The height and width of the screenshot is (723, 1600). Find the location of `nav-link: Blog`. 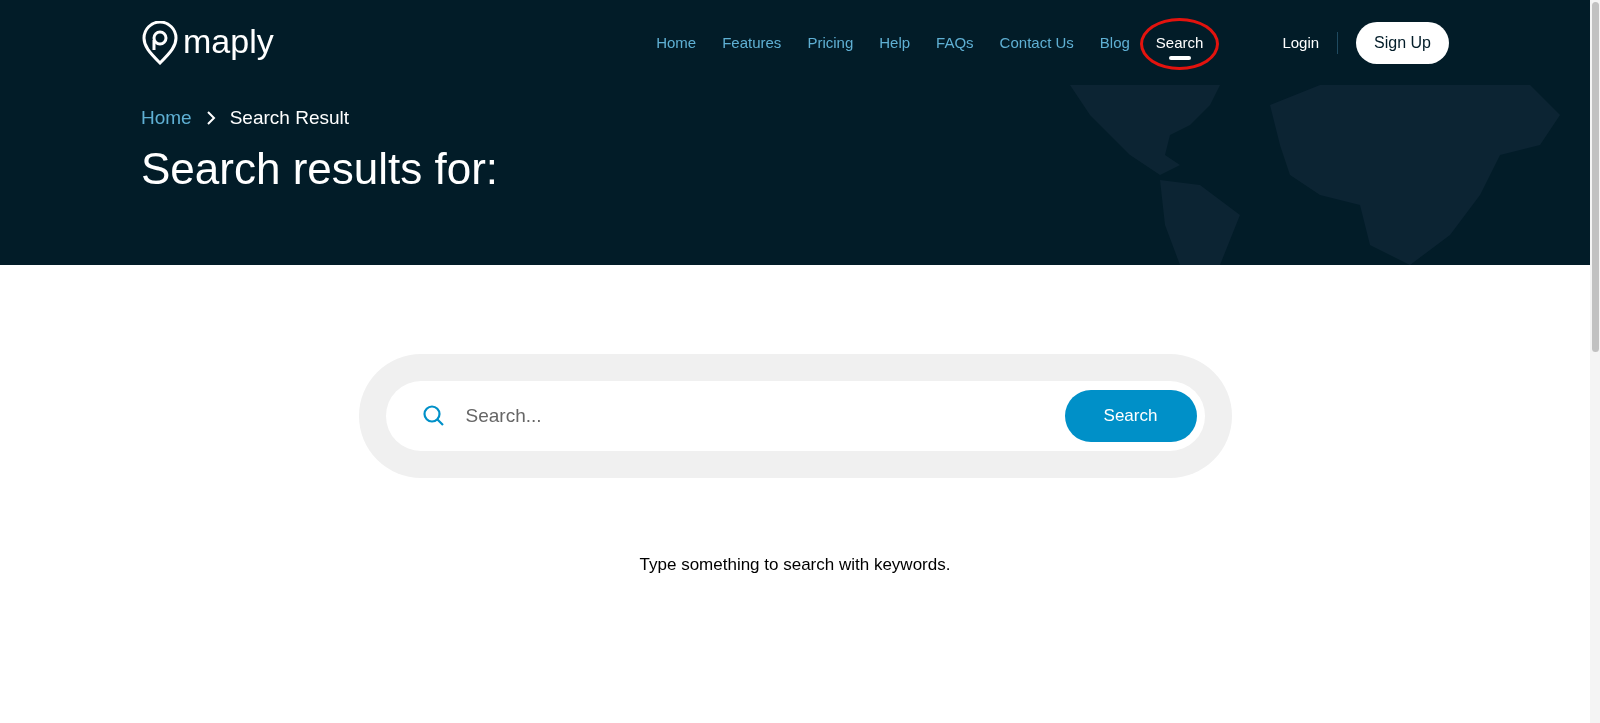

nav-link: Blog is located at coordinates (1114, 43).